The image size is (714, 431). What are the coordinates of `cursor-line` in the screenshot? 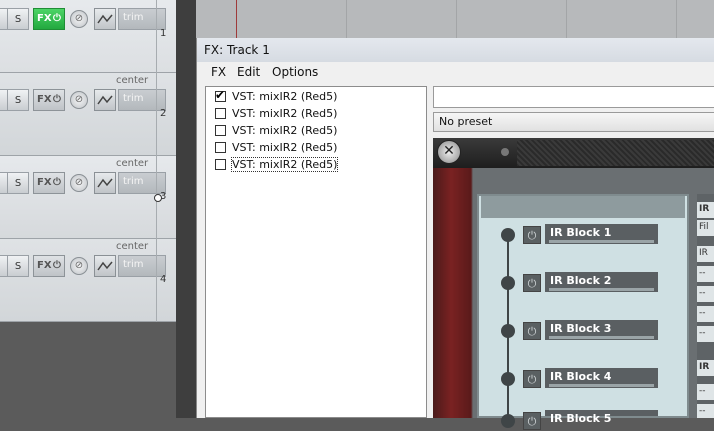 It's located at (236, 19).